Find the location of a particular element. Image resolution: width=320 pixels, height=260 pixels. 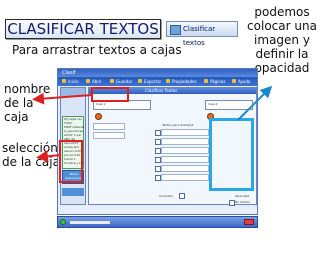

arrow-box-name is located at coordinates (62, 98).